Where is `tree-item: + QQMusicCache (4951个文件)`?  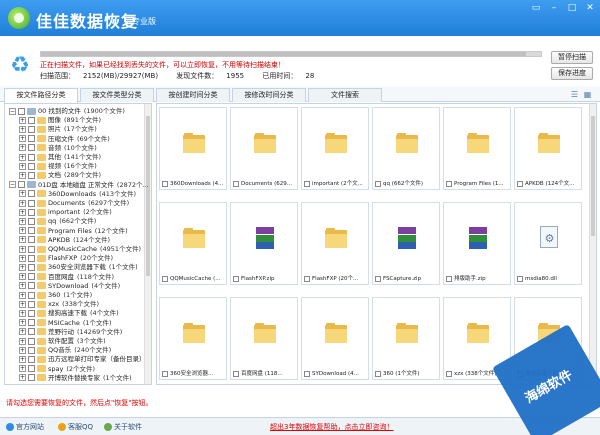 tree-item: + QQMusicCache (4951个文件) is located at coordinates (80, 249).